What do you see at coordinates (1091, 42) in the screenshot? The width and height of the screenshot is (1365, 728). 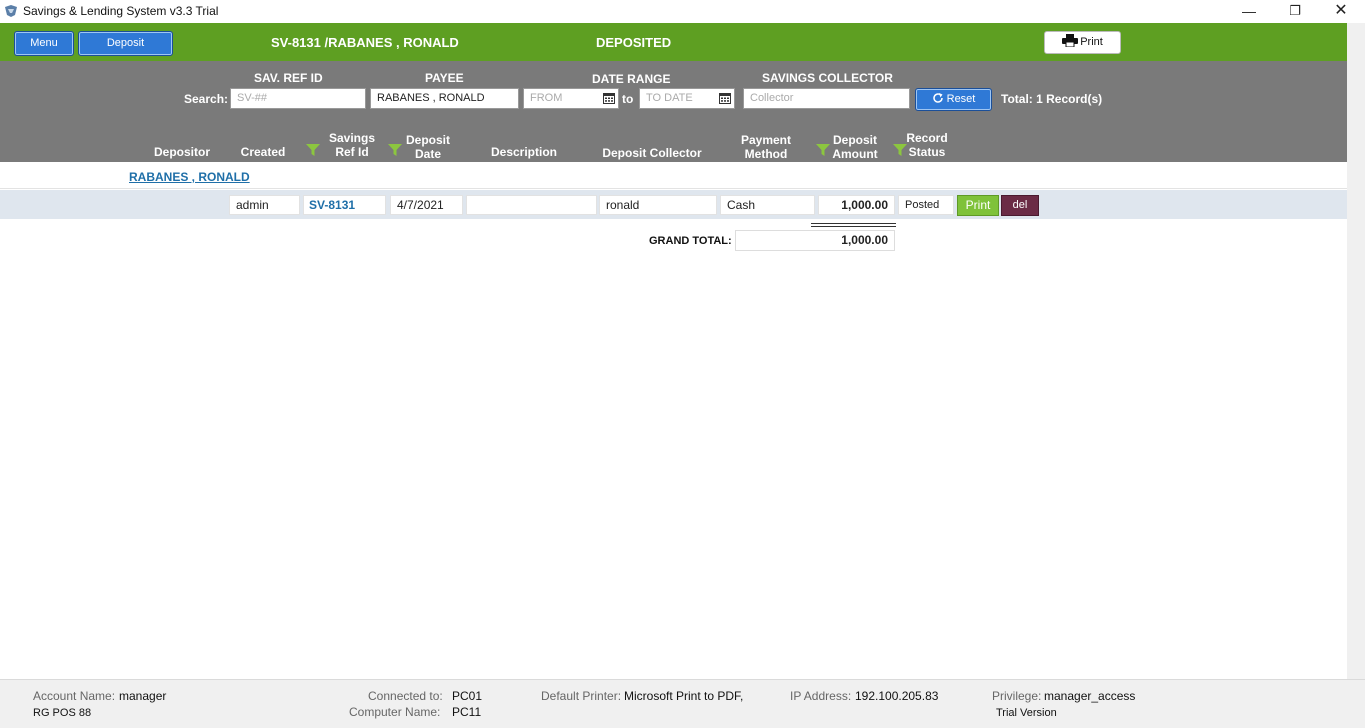 I see `print-button-label: Print` at bounding box center [1091, 42].